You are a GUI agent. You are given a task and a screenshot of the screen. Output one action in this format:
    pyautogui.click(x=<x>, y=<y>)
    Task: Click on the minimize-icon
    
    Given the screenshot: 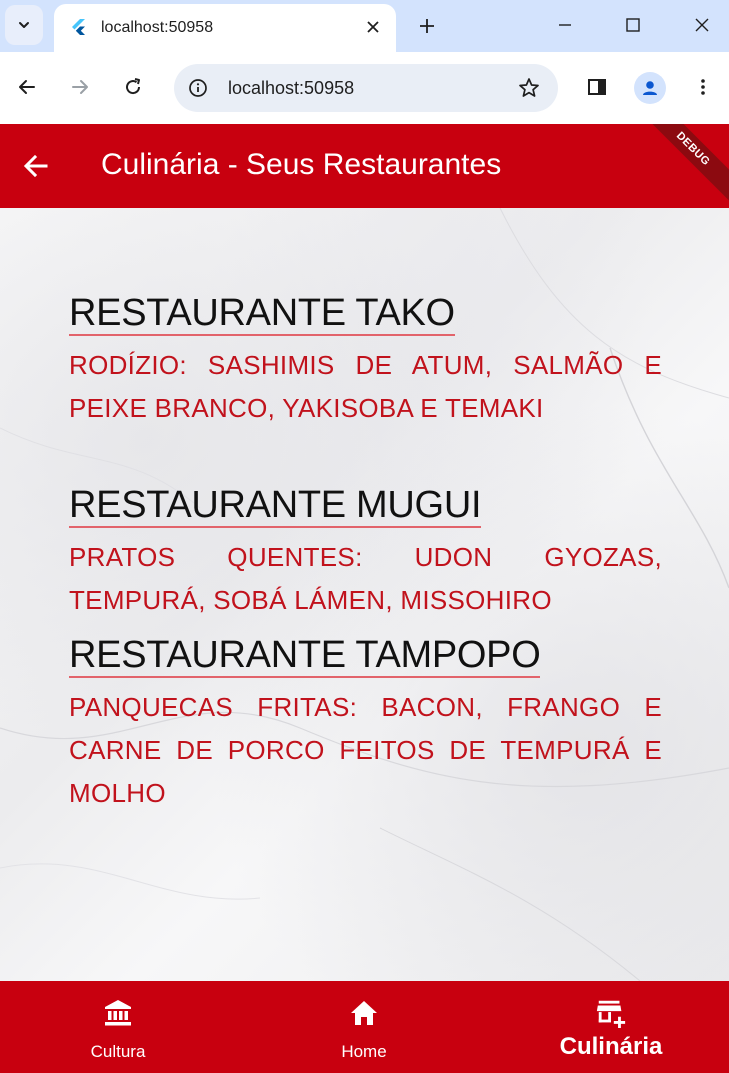 What is the action you would take?
    pyautogui.click(x=565, y=25)
    